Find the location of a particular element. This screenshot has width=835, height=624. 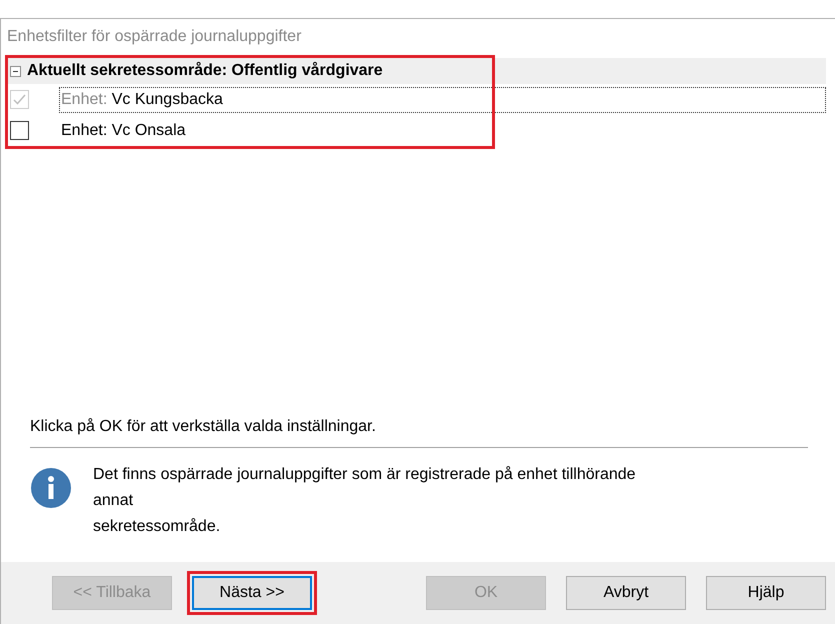

instruction-text: Klicka på OK för att verkställa valda inställningar. is located at coordinates (203, 427).